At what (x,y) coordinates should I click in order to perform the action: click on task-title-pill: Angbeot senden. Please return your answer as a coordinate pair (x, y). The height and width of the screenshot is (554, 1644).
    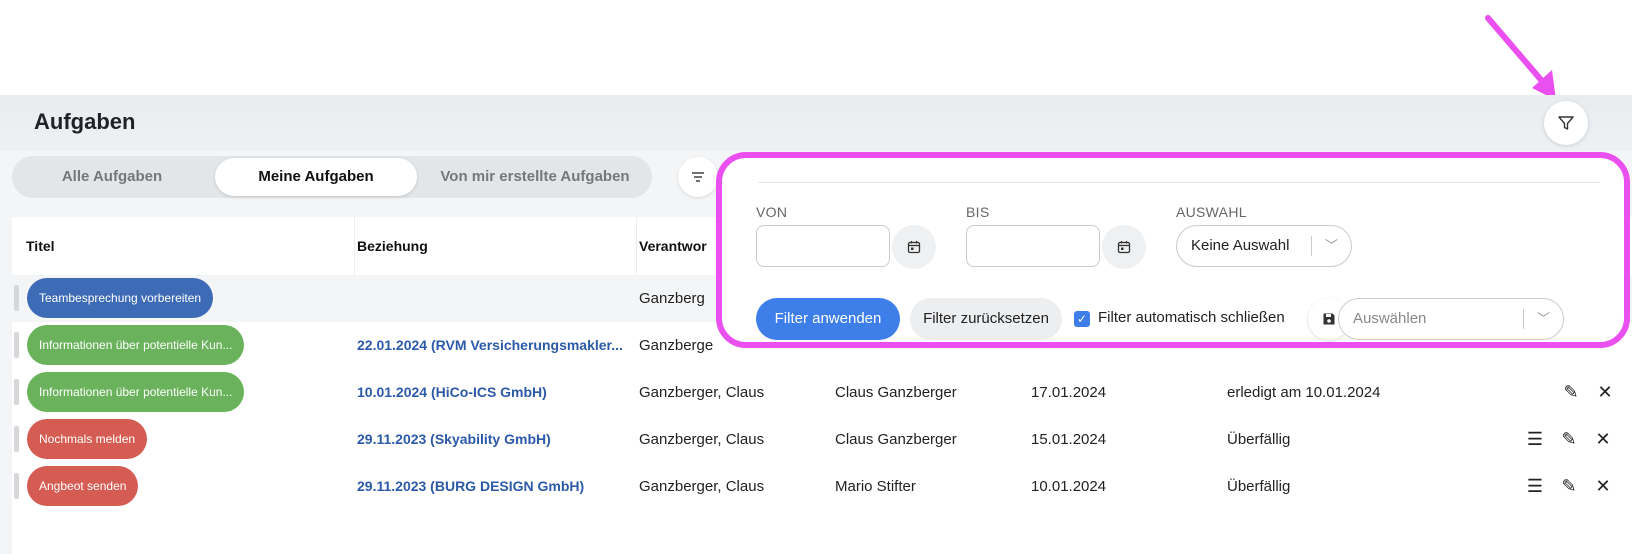
    Looking at the image, I should click on (83, 486).